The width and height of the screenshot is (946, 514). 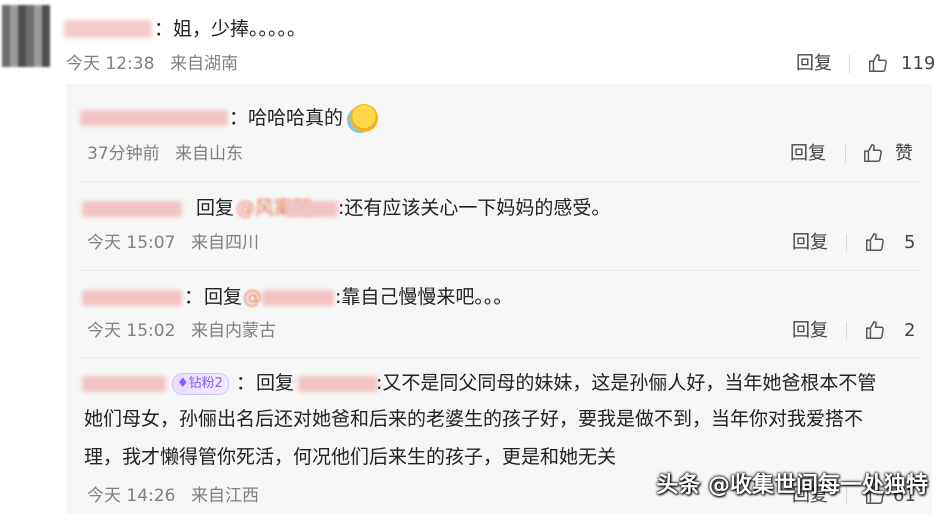 I want to click on like-count: 5, so click(x=910, y=242).